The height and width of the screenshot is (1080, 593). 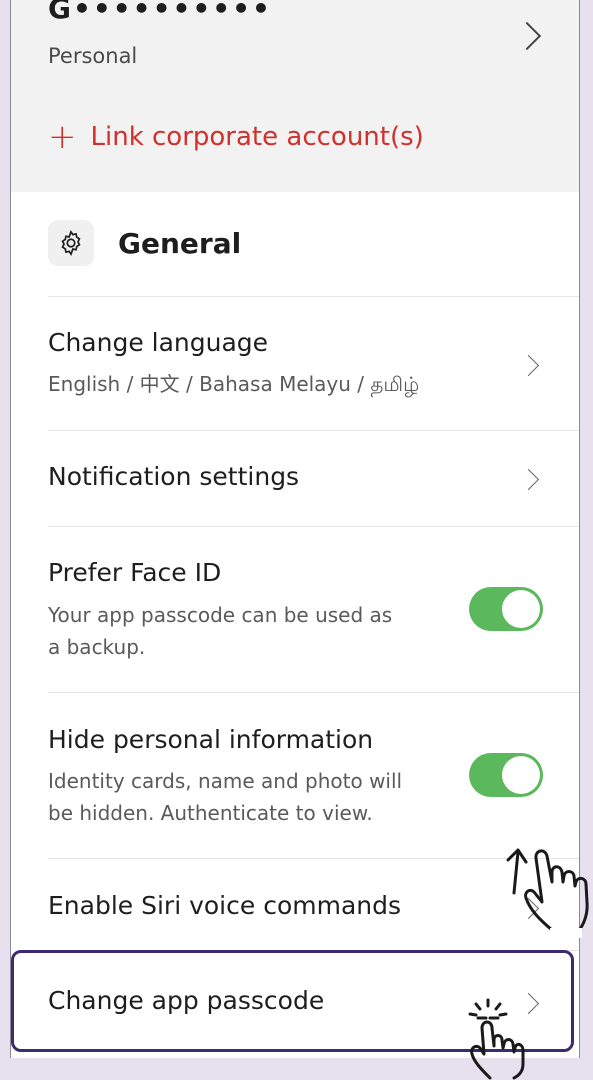 I want to click on hide-personal-info-toggle, so click(x=506, y=775).